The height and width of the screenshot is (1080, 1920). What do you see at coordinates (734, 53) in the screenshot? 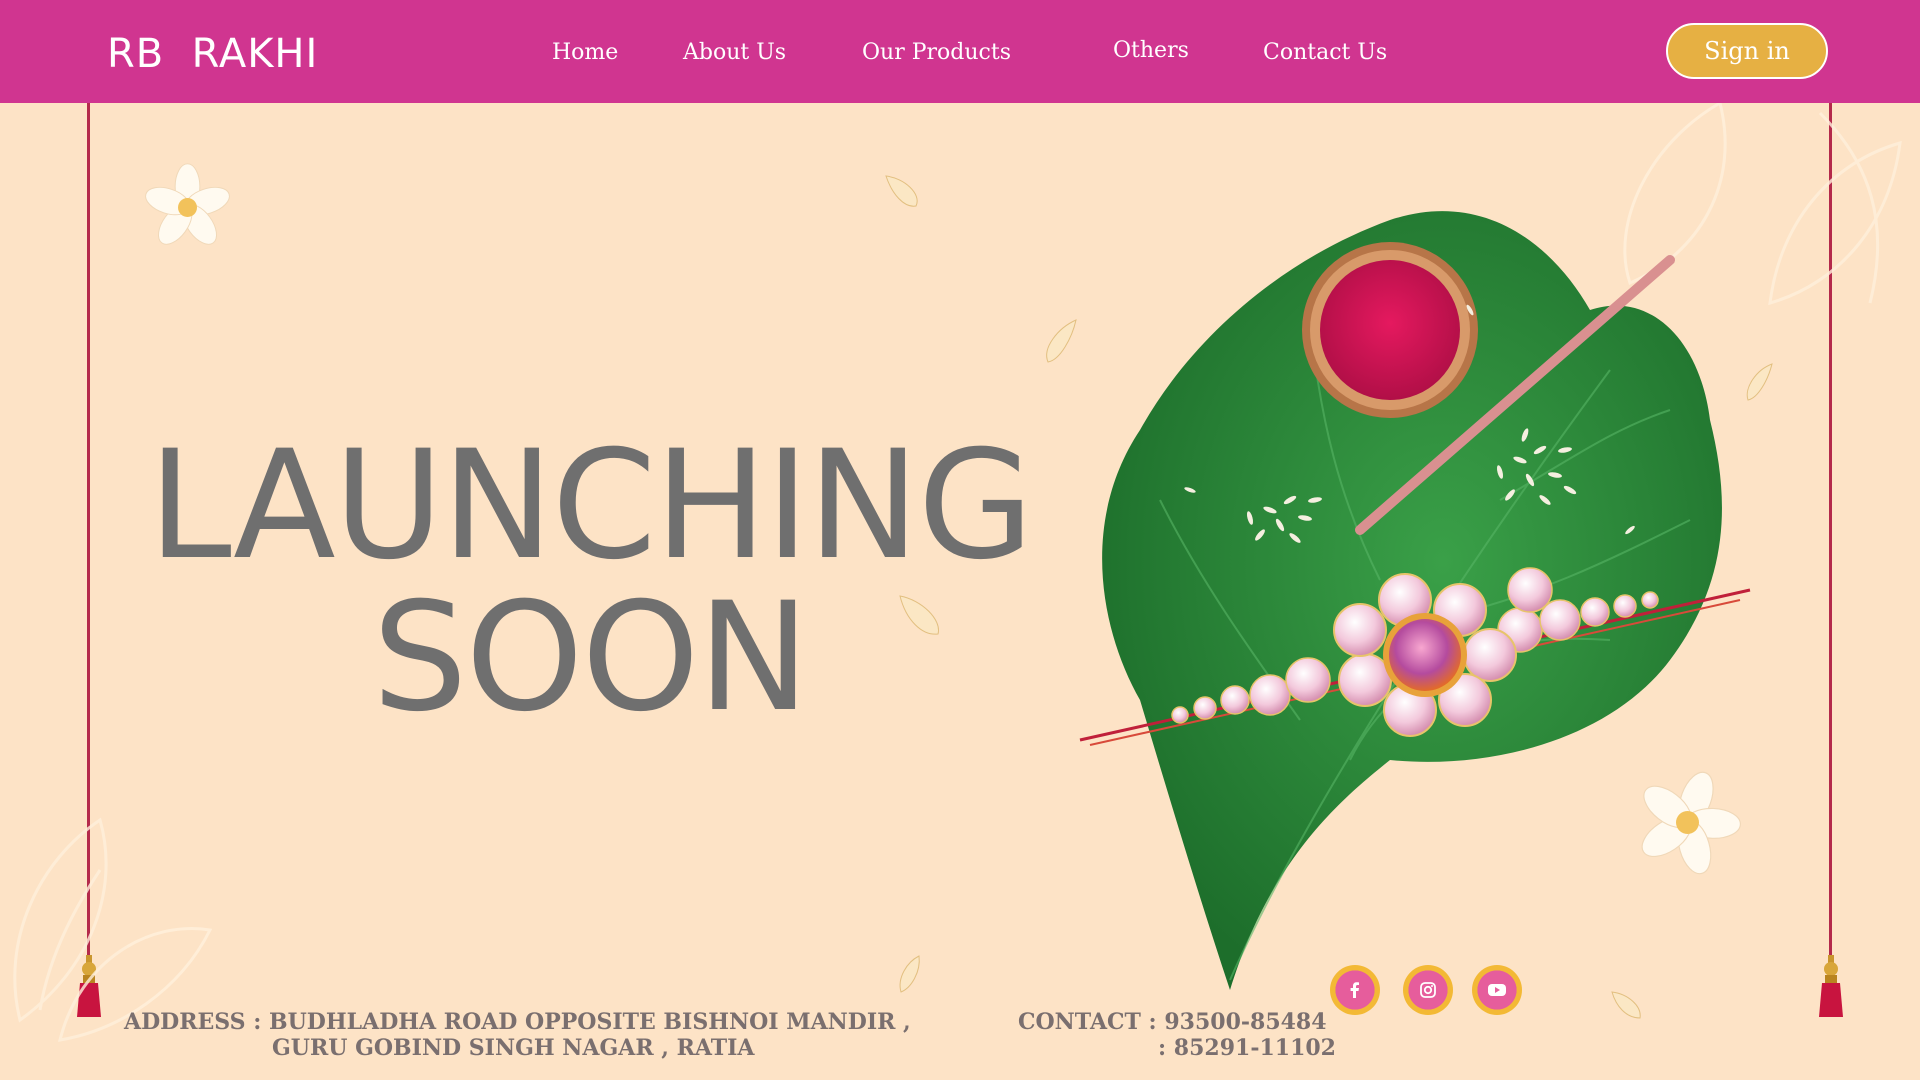
I see `nav-about-us: About Us` at bounding box center [734, 53].